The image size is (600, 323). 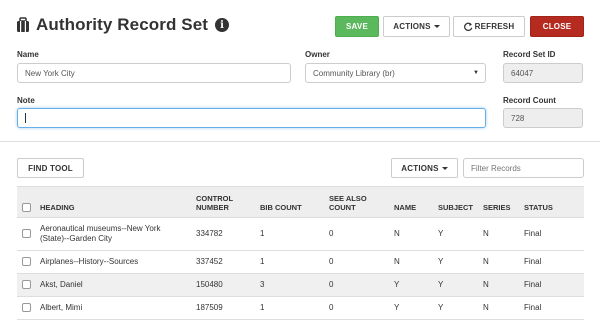 What do you see at coordinates (300, 141) in the screenshot?
I see `section-divider` at bounding box center [300, 141].